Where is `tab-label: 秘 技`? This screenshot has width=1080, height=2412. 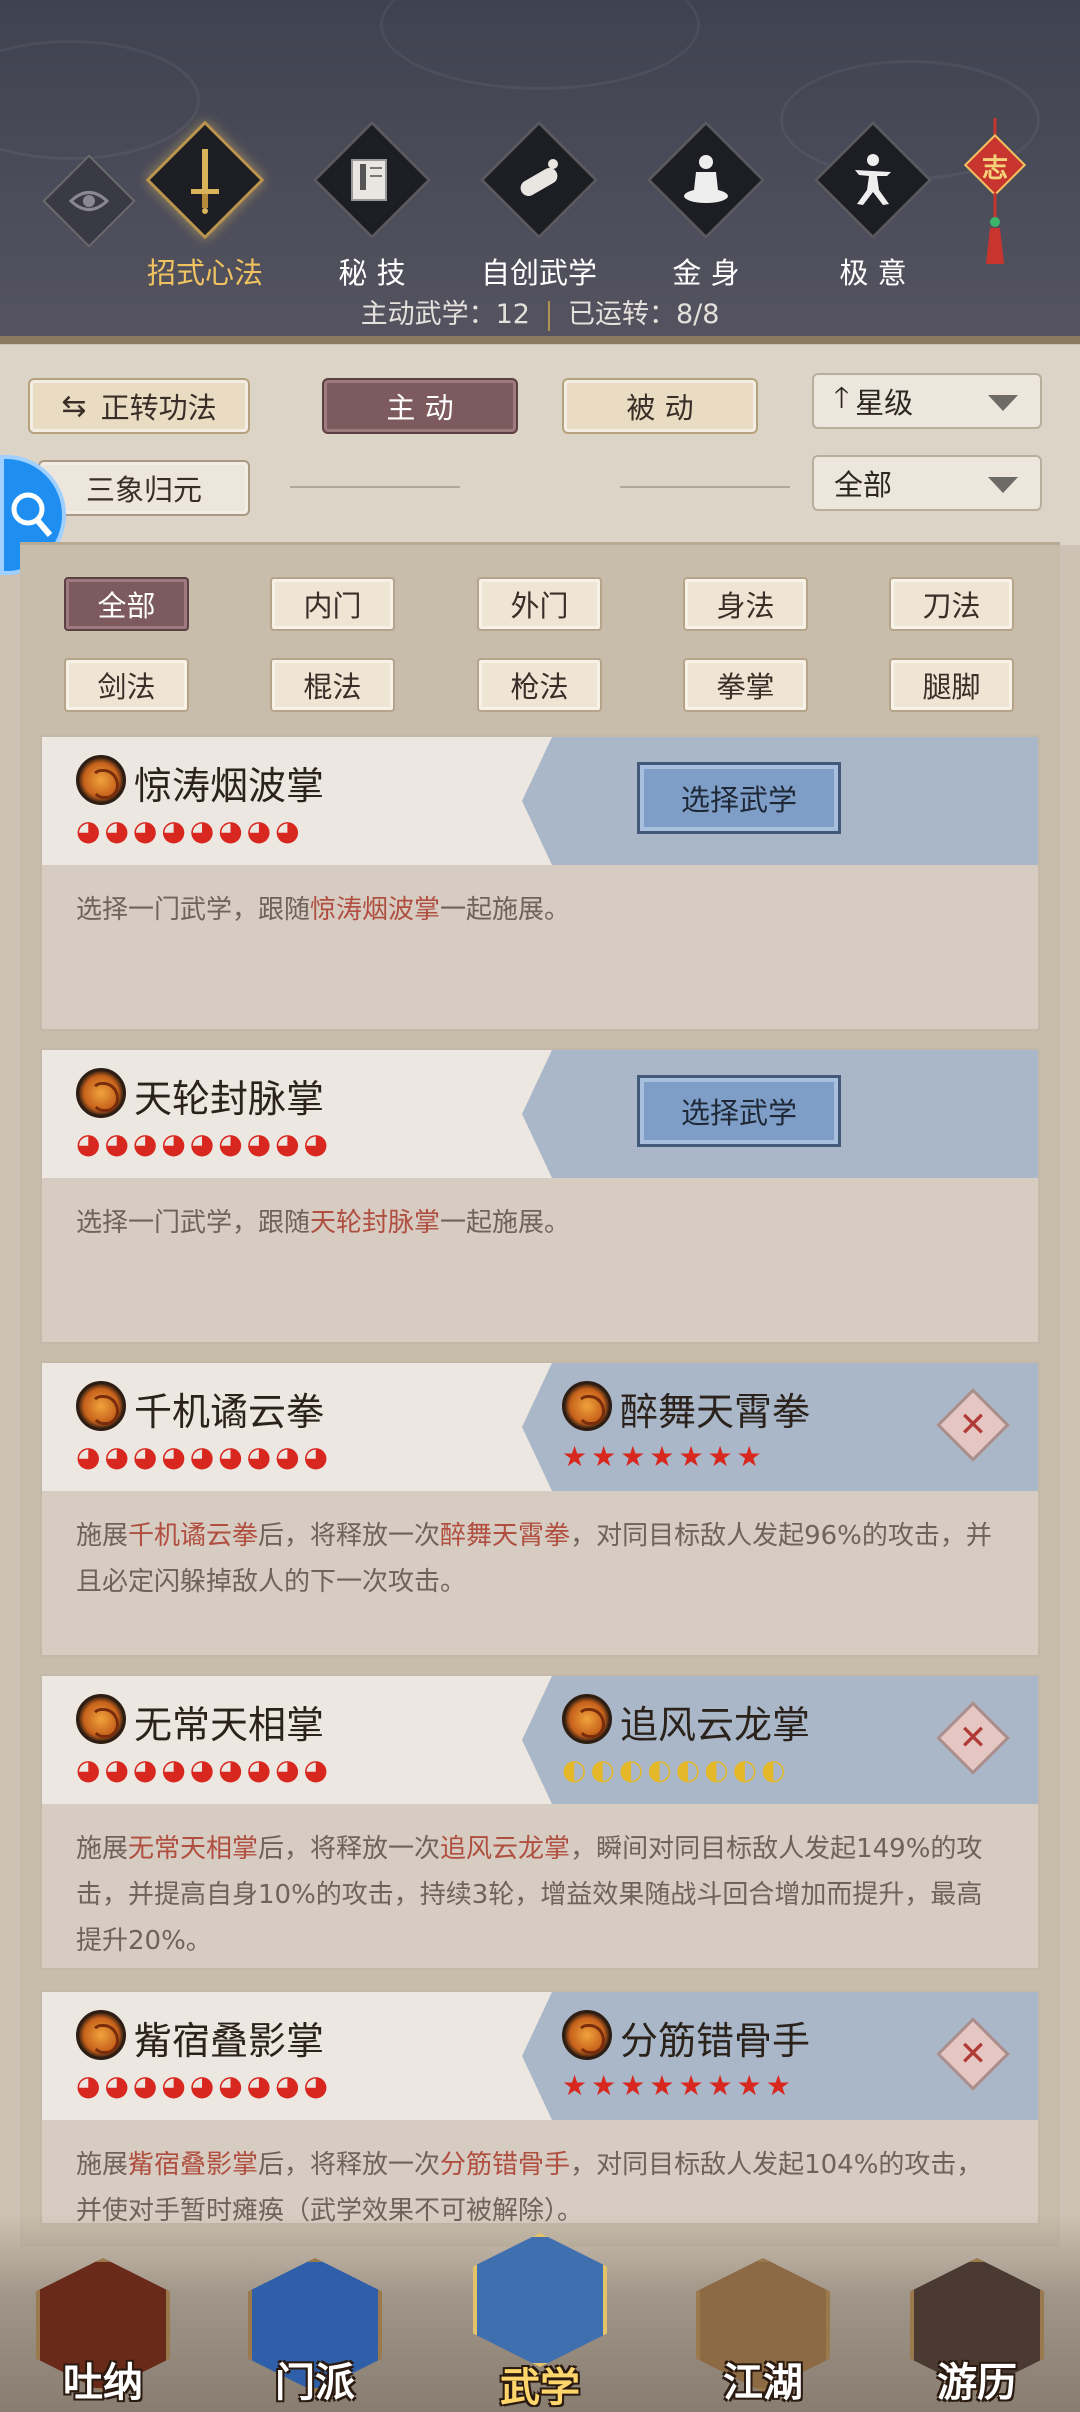 tab-label: 秘 技 is located at coordinates (372, 273).